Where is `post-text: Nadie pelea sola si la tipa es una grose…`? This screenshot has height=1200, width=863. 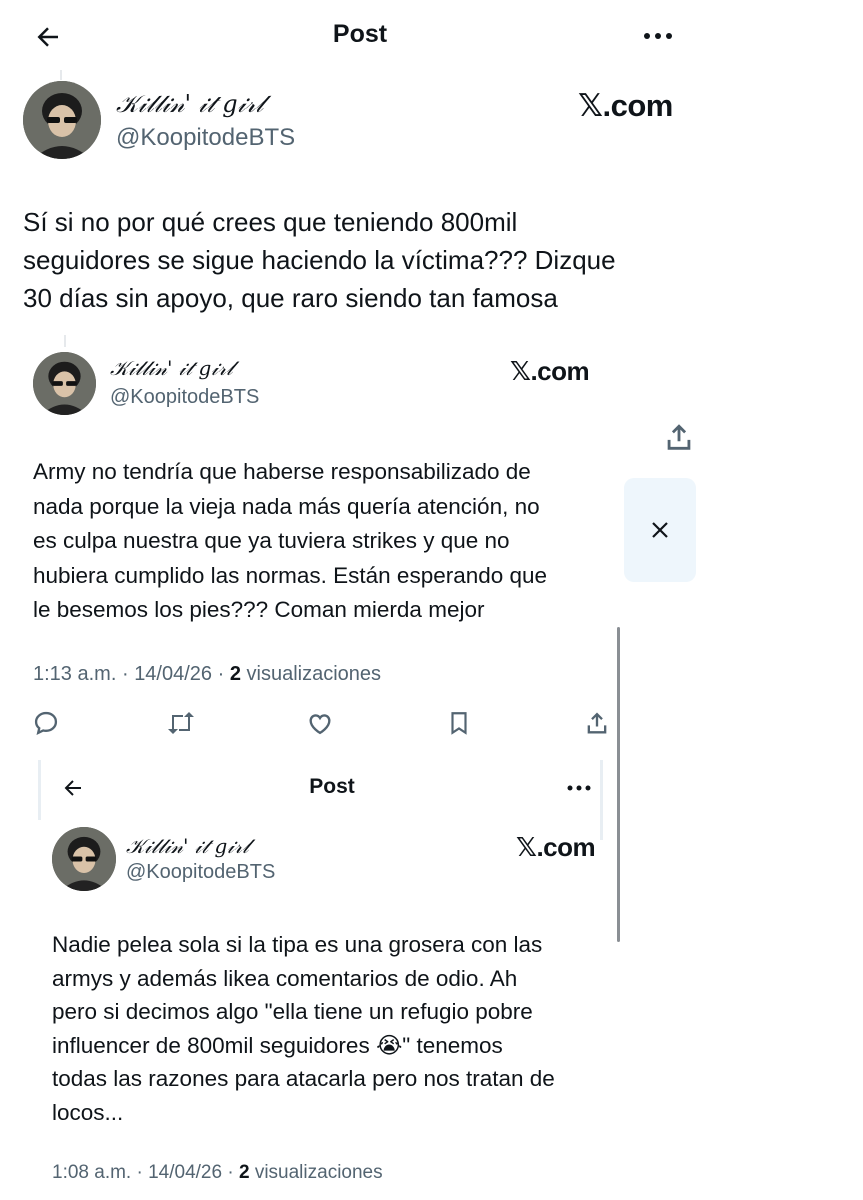 post-text: Nadie pelea sola si la tipa es una grose… is located at coordinates (303, 1028).